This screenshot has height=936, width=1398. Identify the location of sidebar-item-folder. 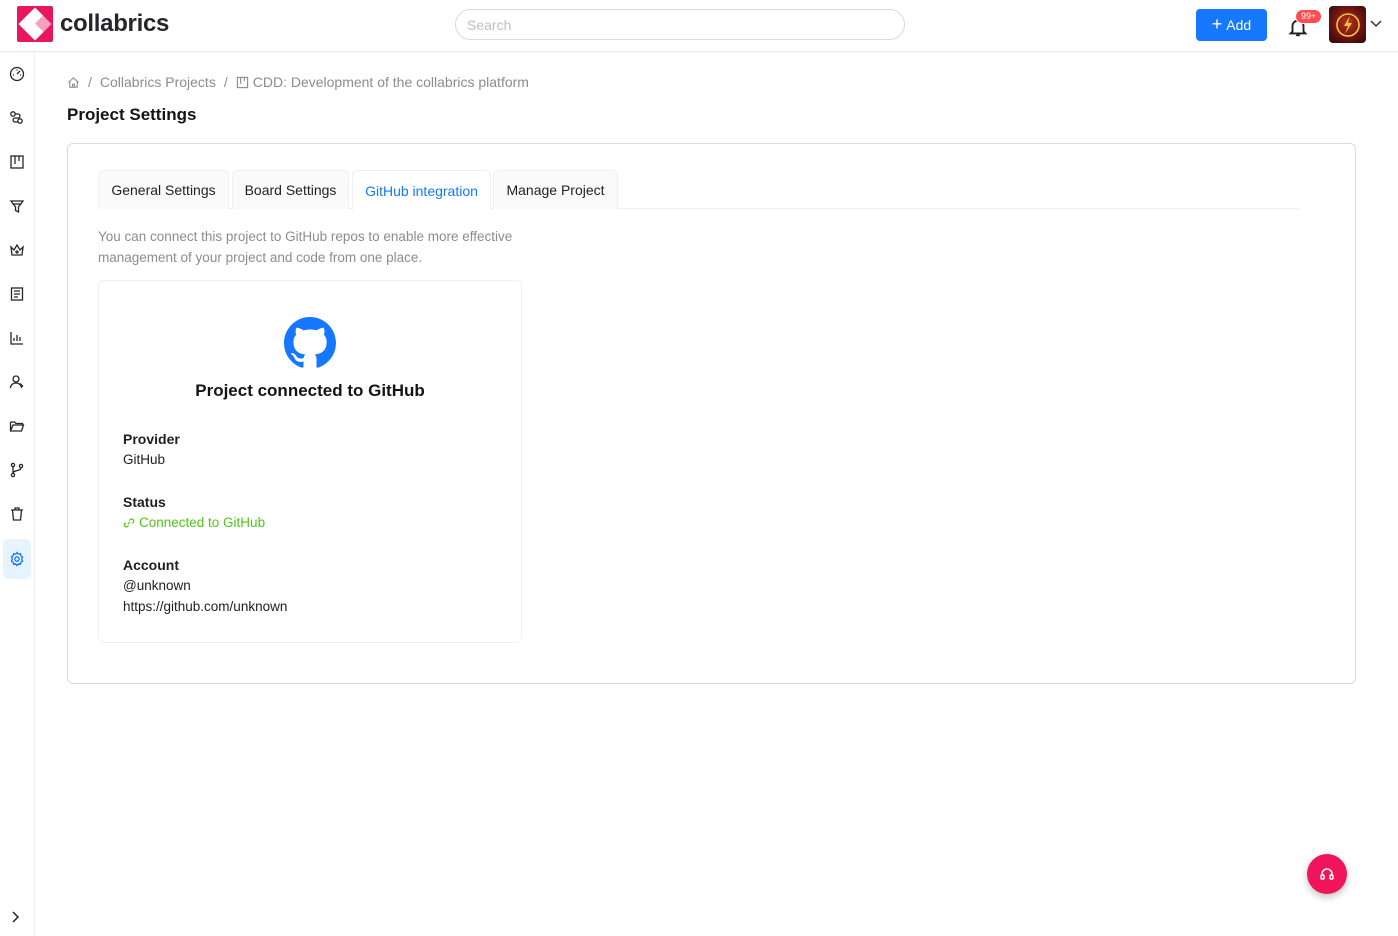
(17, 426).